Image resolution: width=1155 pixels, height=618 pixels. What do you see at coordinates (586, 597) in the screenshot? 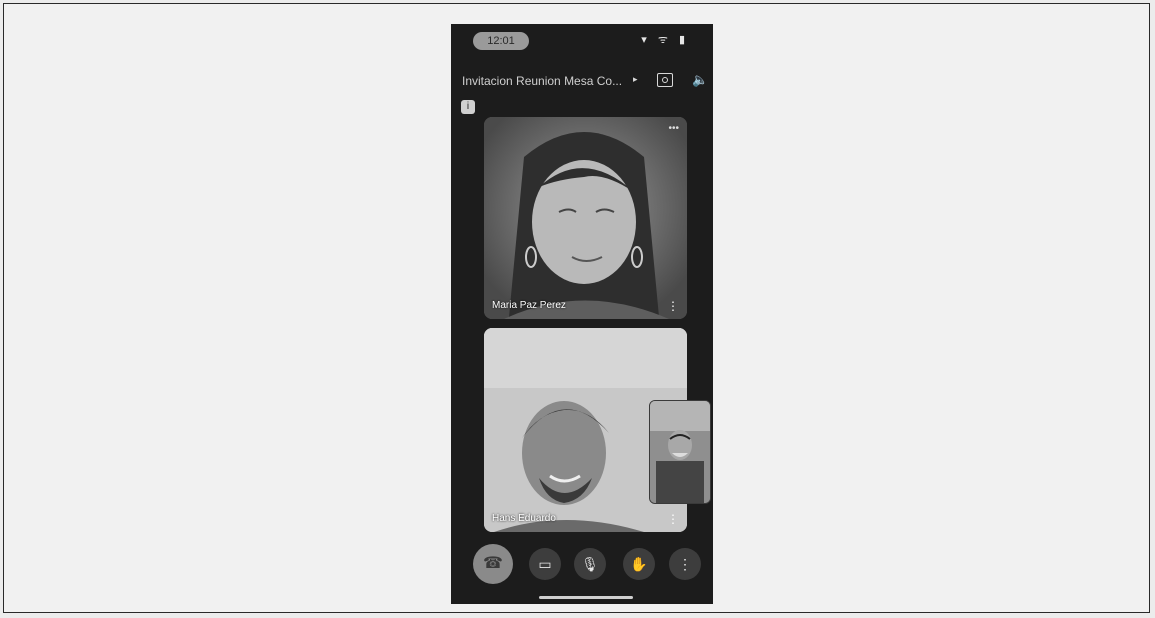
I see `home-indicator` at bounding box center [586, 597].